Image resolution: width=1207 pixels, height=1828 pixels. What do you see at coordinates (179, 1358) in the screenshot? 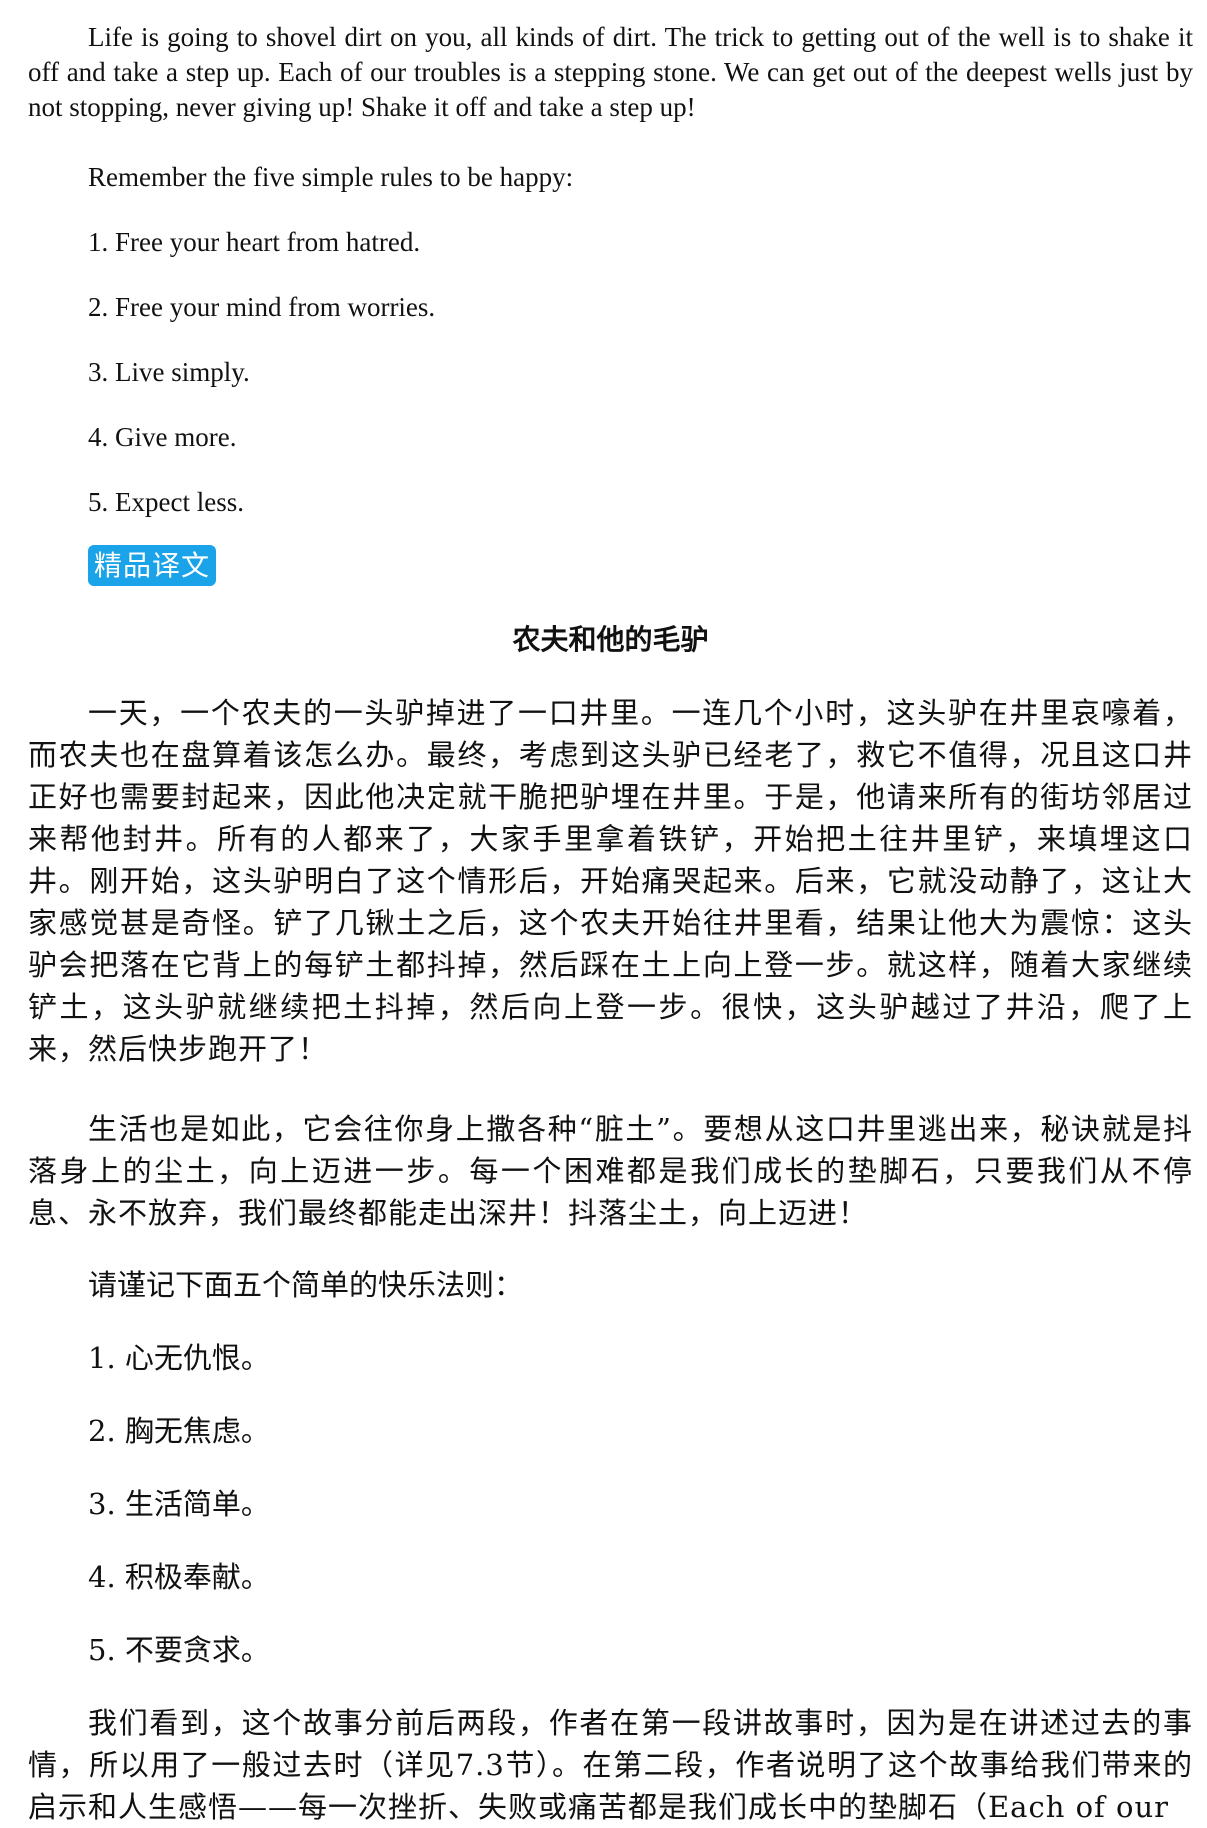
I see `chinese-rule-1: 1. 心无仇恨。` at bounding box center [179, 1358].